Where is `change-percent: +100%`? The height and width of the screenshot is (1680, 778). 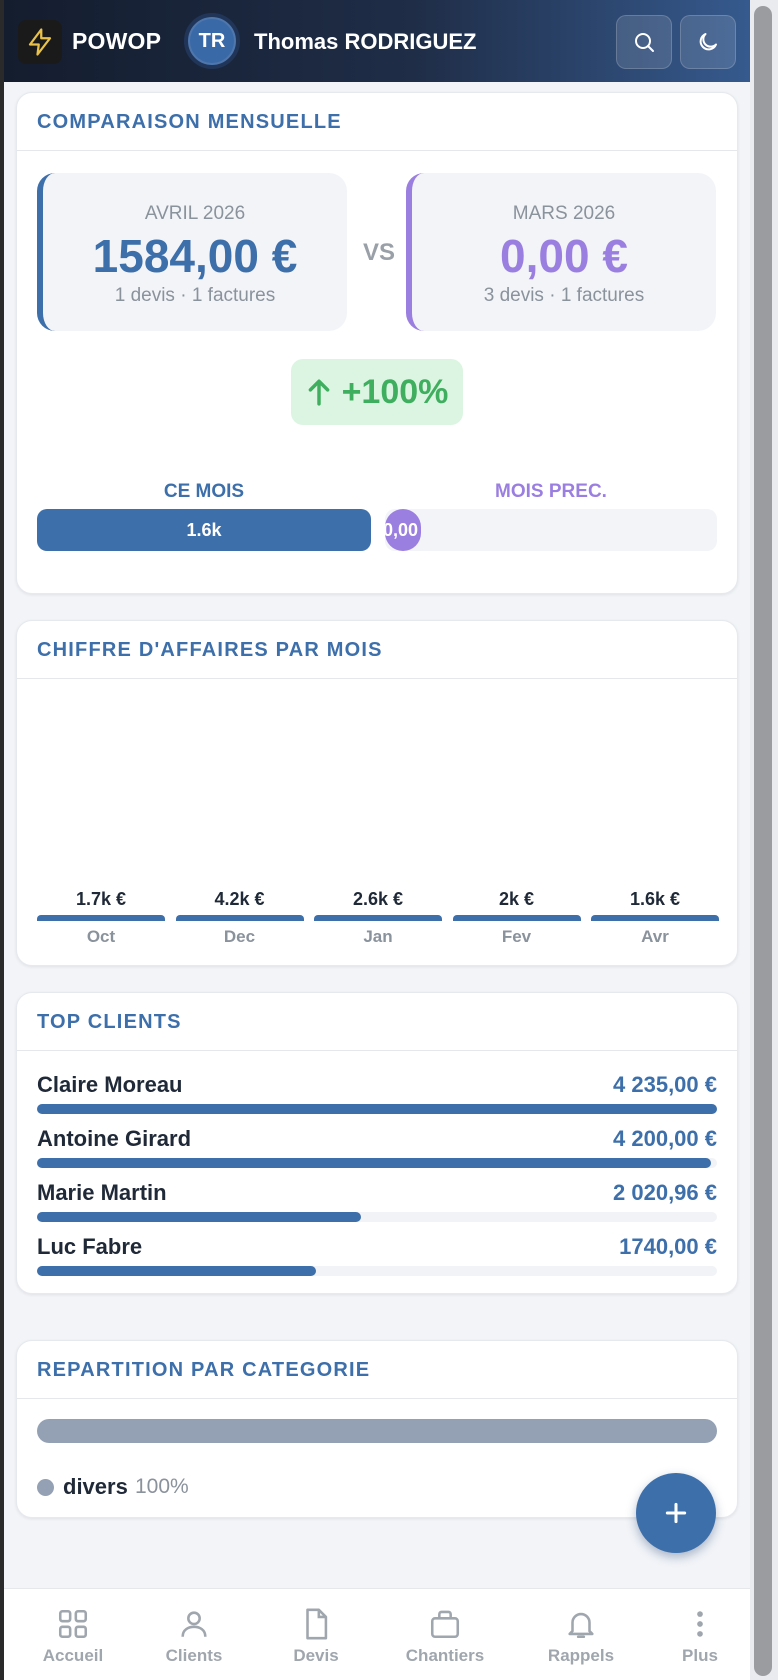 change-percent: +100% is located at coordinates (395, 391).